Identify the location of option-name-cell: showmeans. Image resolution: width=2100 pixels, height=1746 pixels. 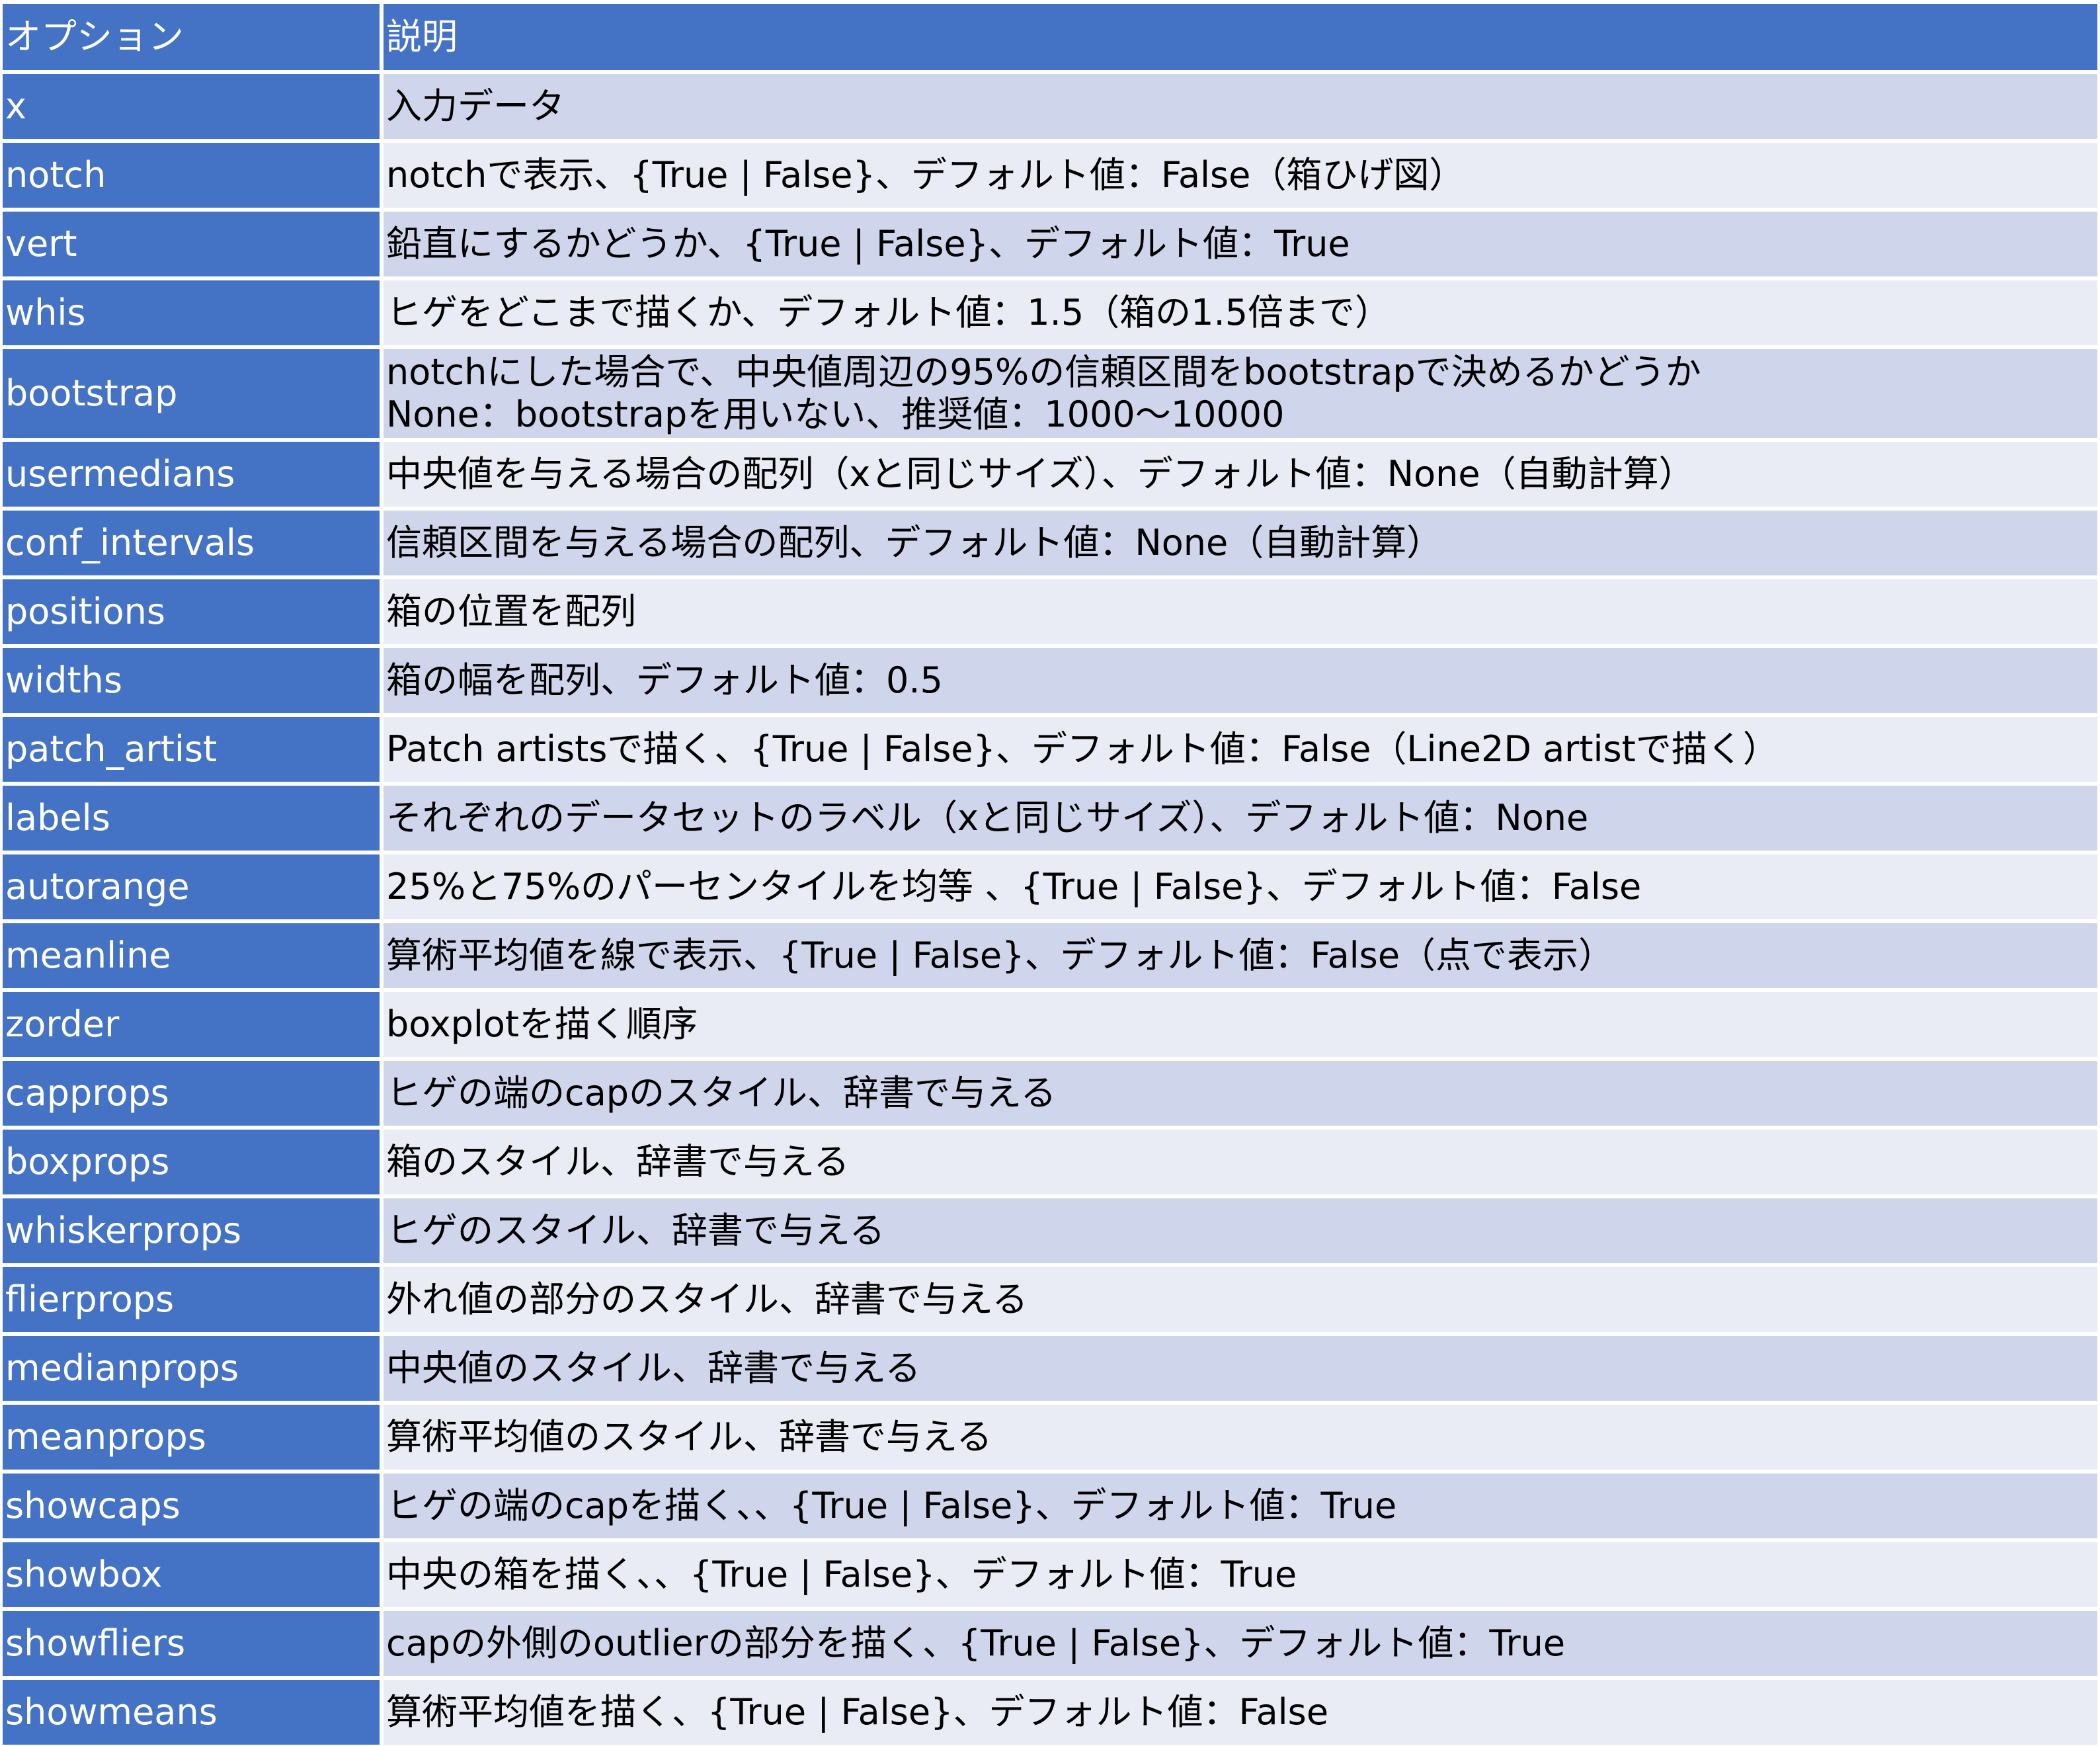
(191, 1712).